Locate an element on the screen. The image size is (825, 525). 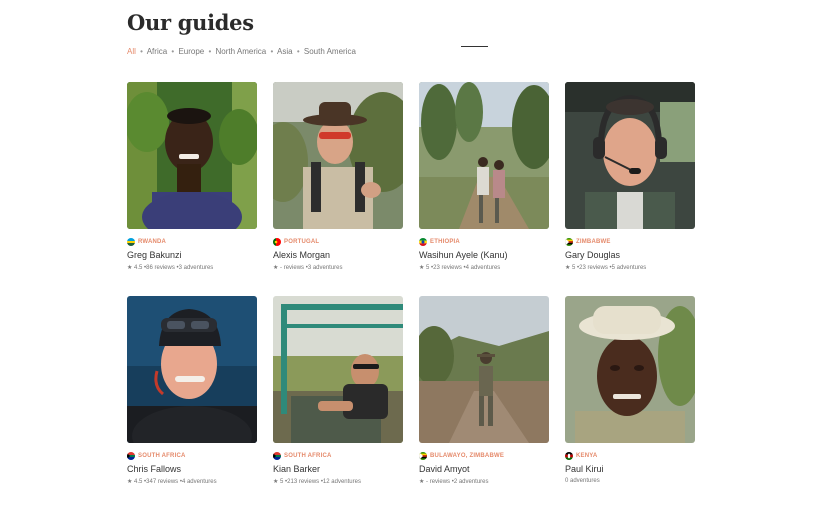
country-row: PORTUGAL is located at coordinates (338, 241).